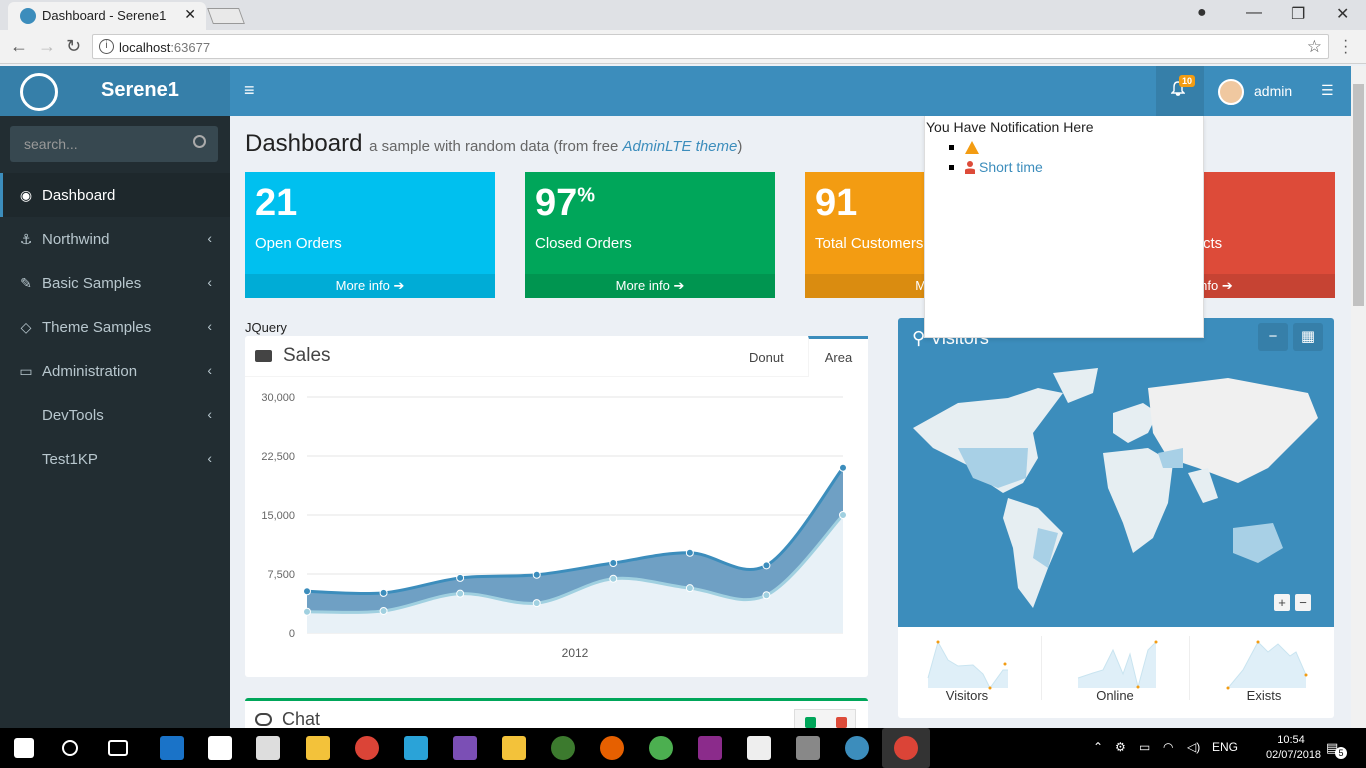  Describe the element at coordinates (1314, 47) in the screenshot. I see `bookmark-star-icon: ☆` at that location.